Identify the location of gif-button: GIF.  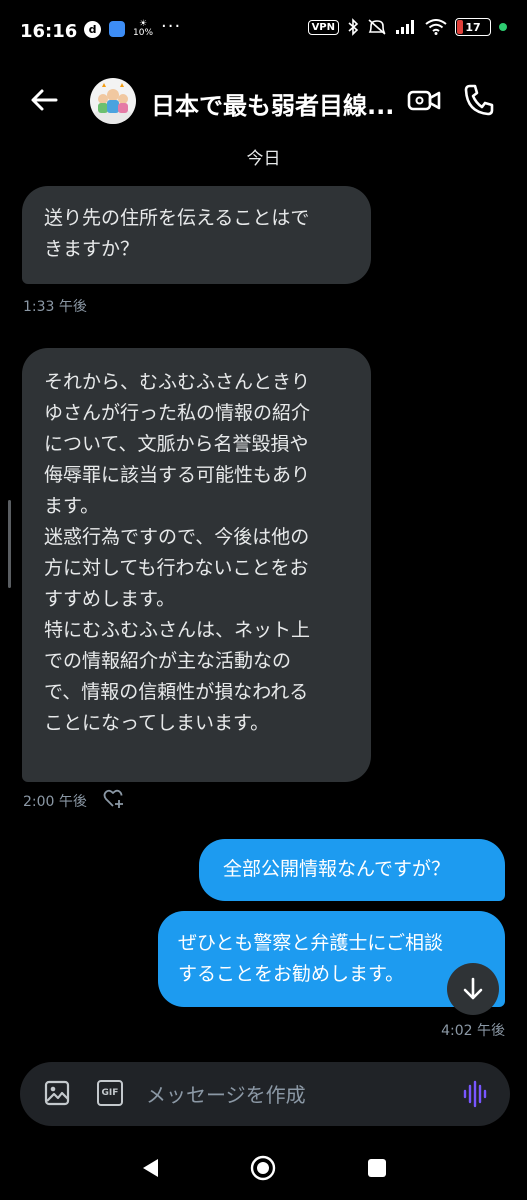
(110, 1093).